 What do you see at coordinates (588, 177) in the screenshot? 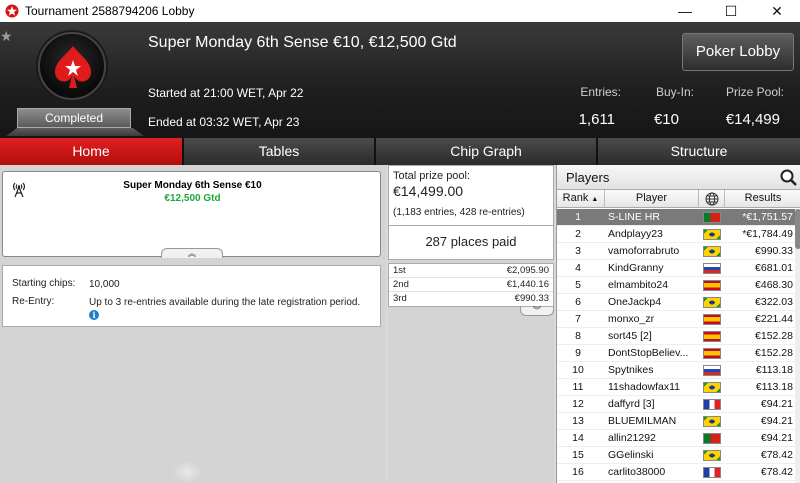
I see `players-title: Players` at bounding box center [588, 177].